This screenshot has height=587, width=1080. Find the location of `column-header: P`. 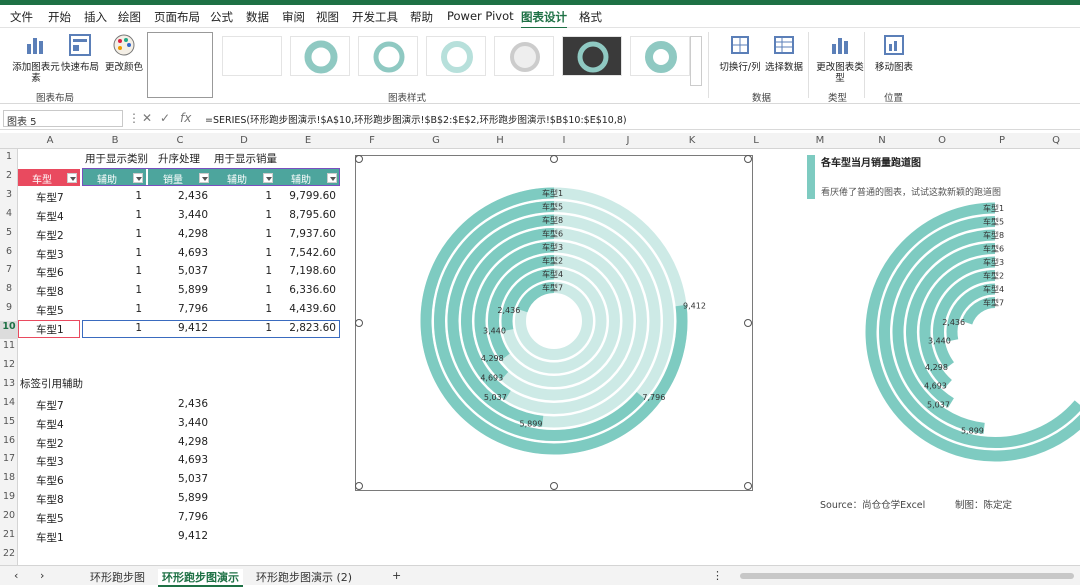

column-header: P is located at coordinates (1002, 140).